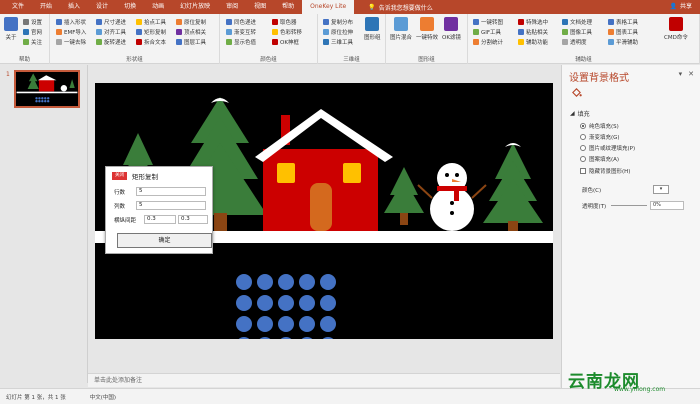 This screenshot has width=700, height=404. I want to click on cmd-button: CMD命令, so click(676, 29).